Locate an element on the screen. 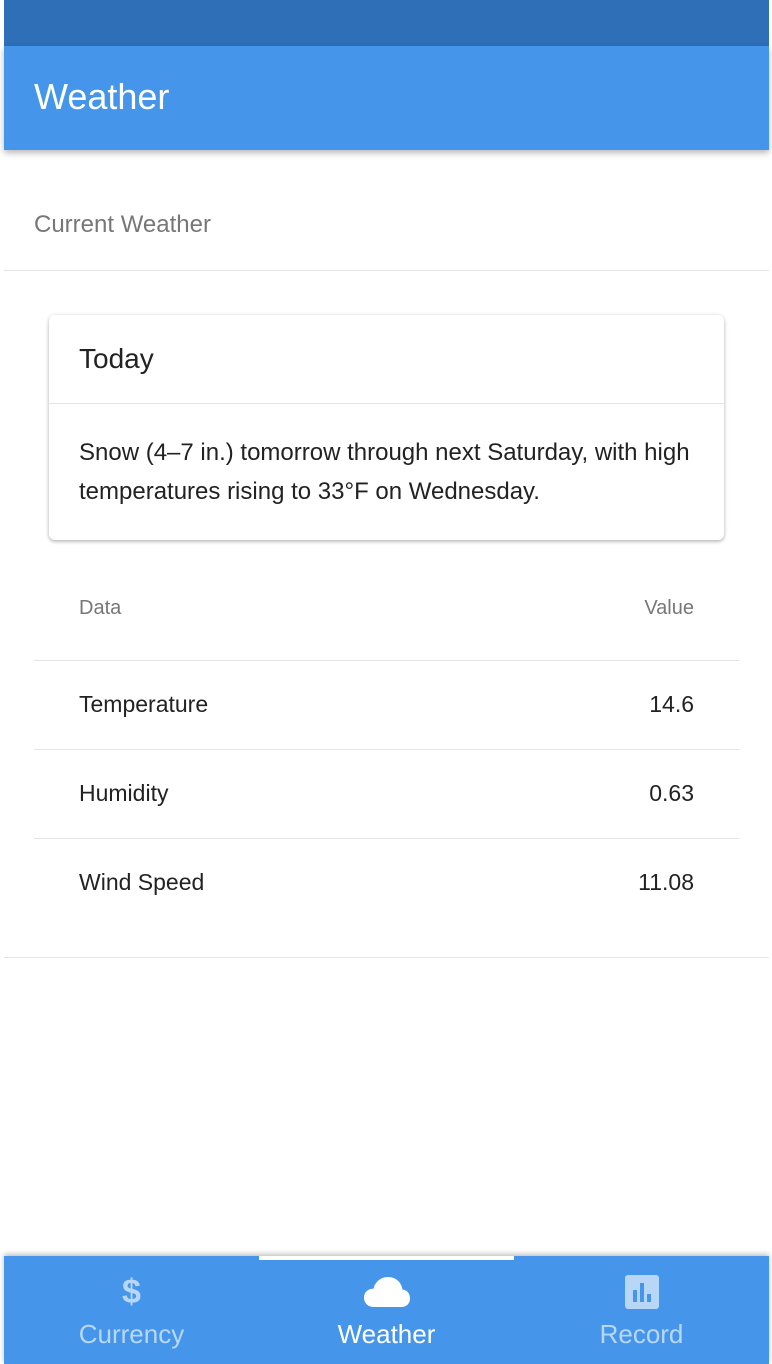 This screenshot has height=1364, width=772. section-header: Current Weather is located at coordinates (386, 210).